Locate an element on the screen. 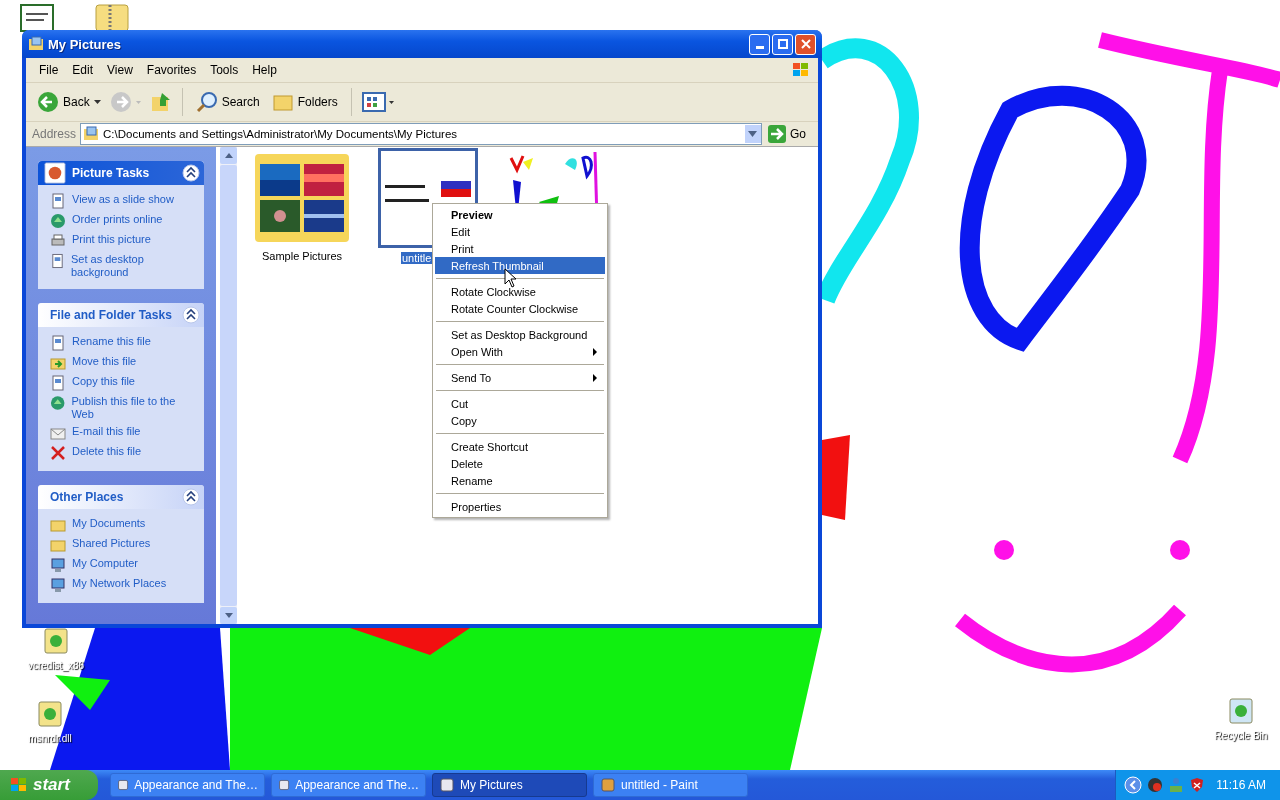  shield-icon is located at coordinates (1197, 785).